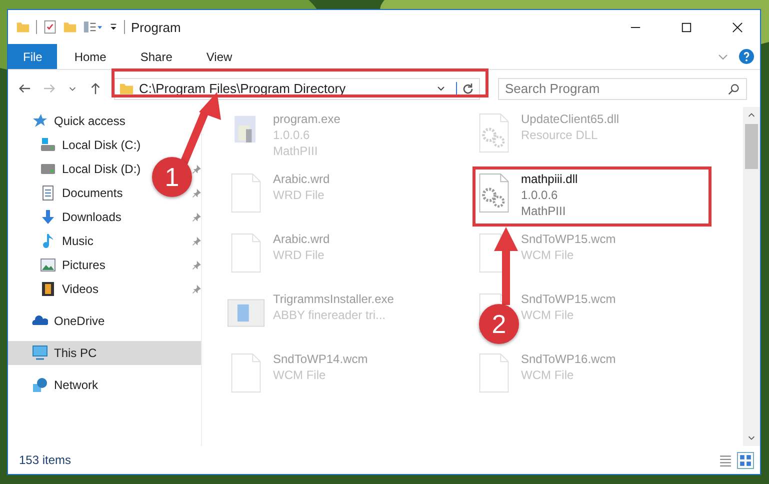  Describe the element at coordinates (441, 89) in the screenshot. I see `caret-icon` at that location.